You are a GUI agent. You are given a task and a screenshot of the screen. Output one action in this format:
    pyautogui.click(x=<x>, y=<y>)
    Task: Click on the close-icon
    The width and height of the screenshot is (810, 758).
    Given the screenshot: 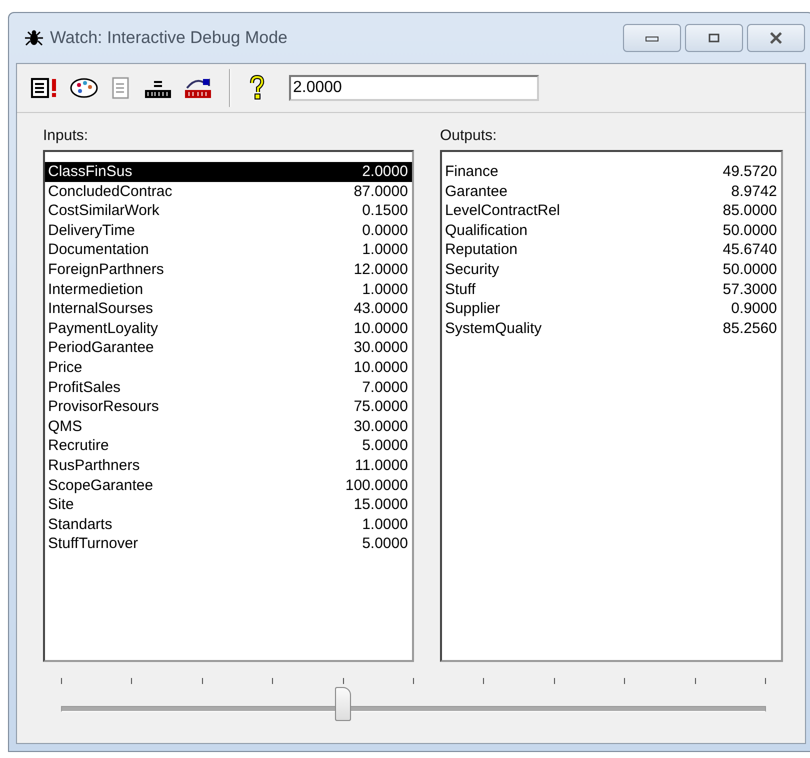 What is the action you would take?
    pyautogui.click(x=776, y=38)
    